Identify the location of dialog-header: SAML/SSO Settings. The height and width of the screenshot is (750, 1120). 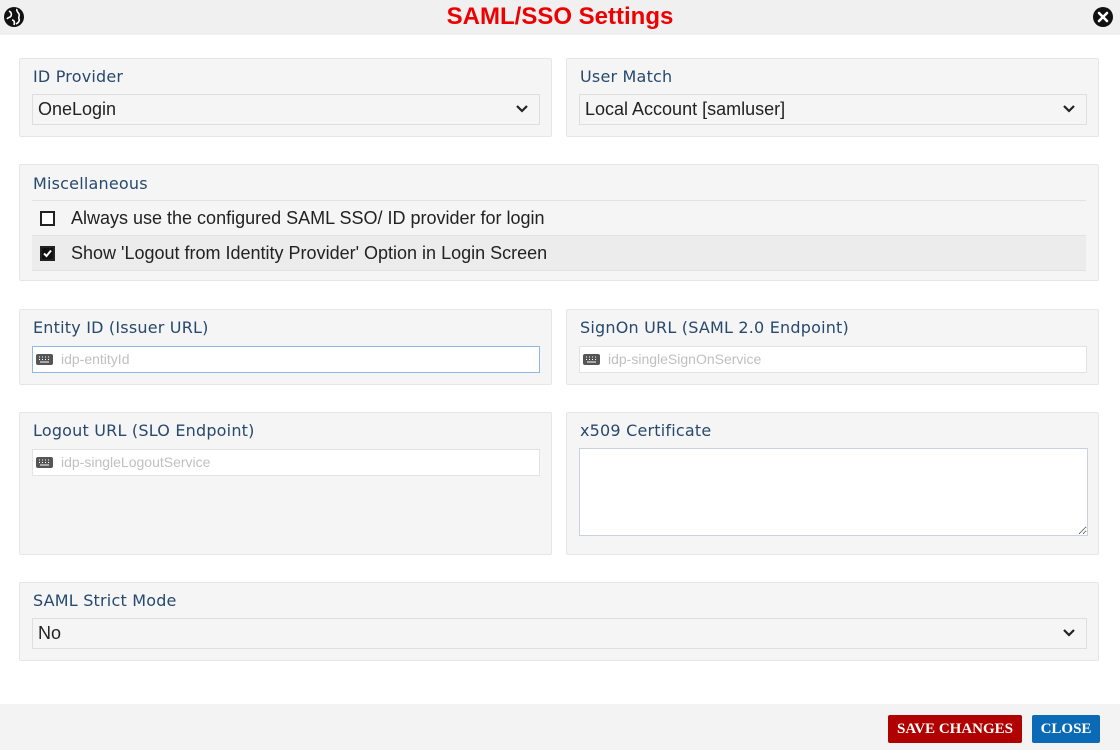
(560, 17).